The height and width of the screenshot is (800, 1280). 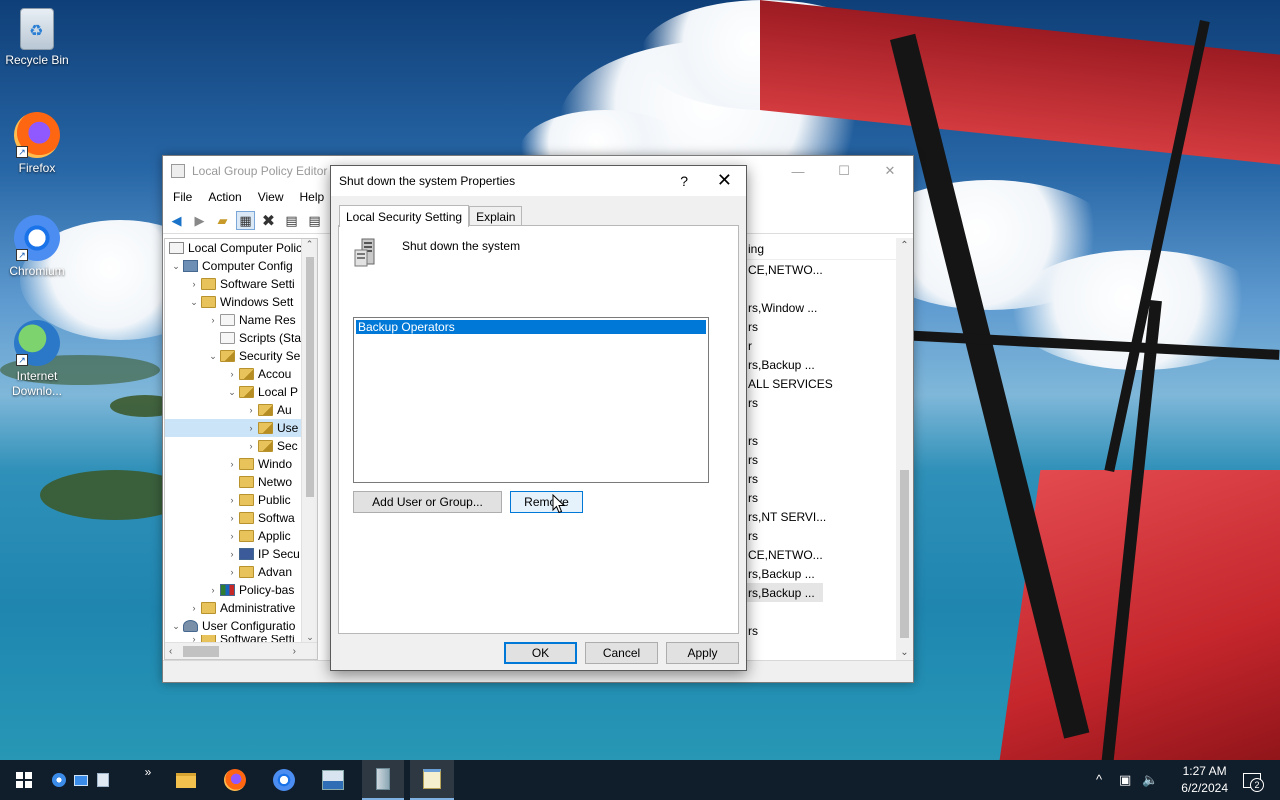 What do you see at coordinates (103, 780) in the screenshot?
I see `quicklaunch-document-icon` at bounding box center [103, 780].